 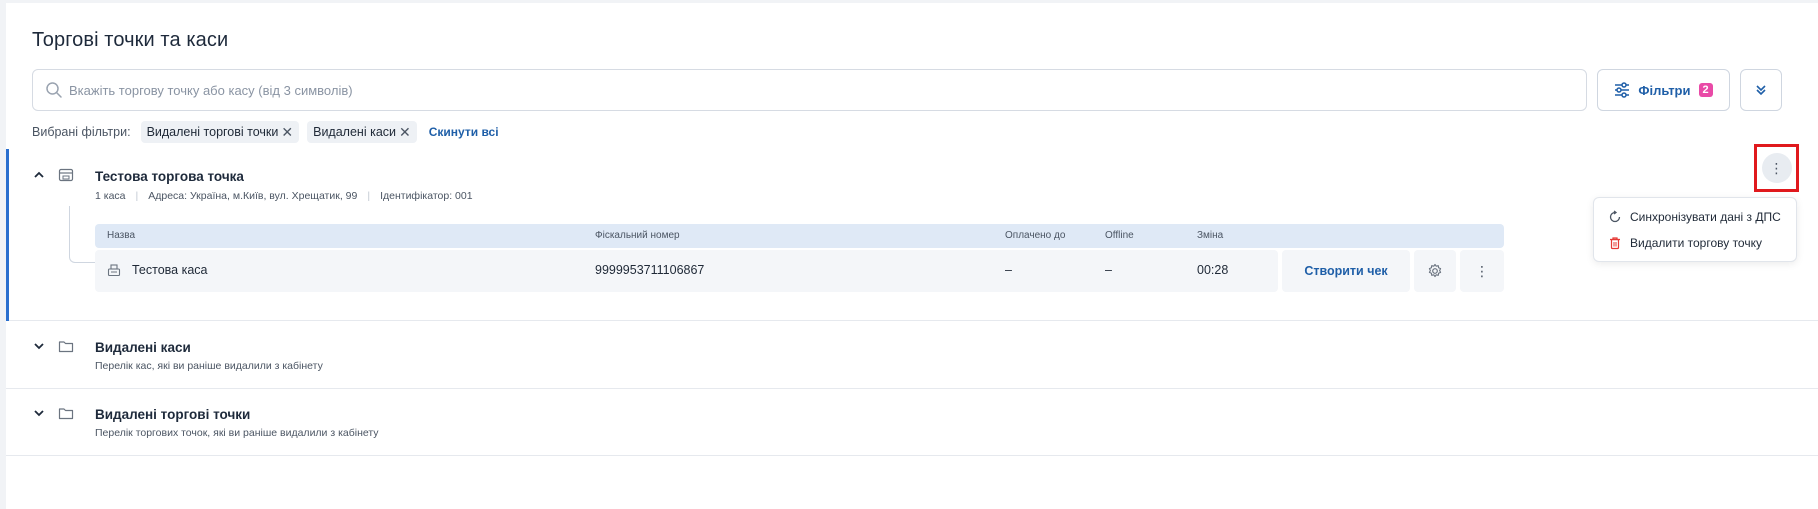 I want to click on filters-button: Фільтри 2, so click(x=1663, y=90).